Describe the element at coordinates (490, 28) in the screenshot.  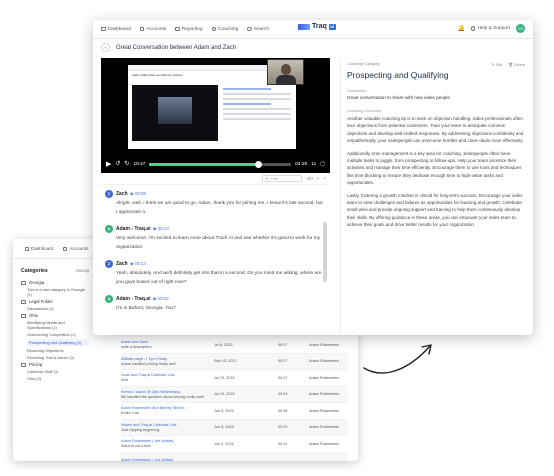
I see `help-support-link: Help & Support` at that location.